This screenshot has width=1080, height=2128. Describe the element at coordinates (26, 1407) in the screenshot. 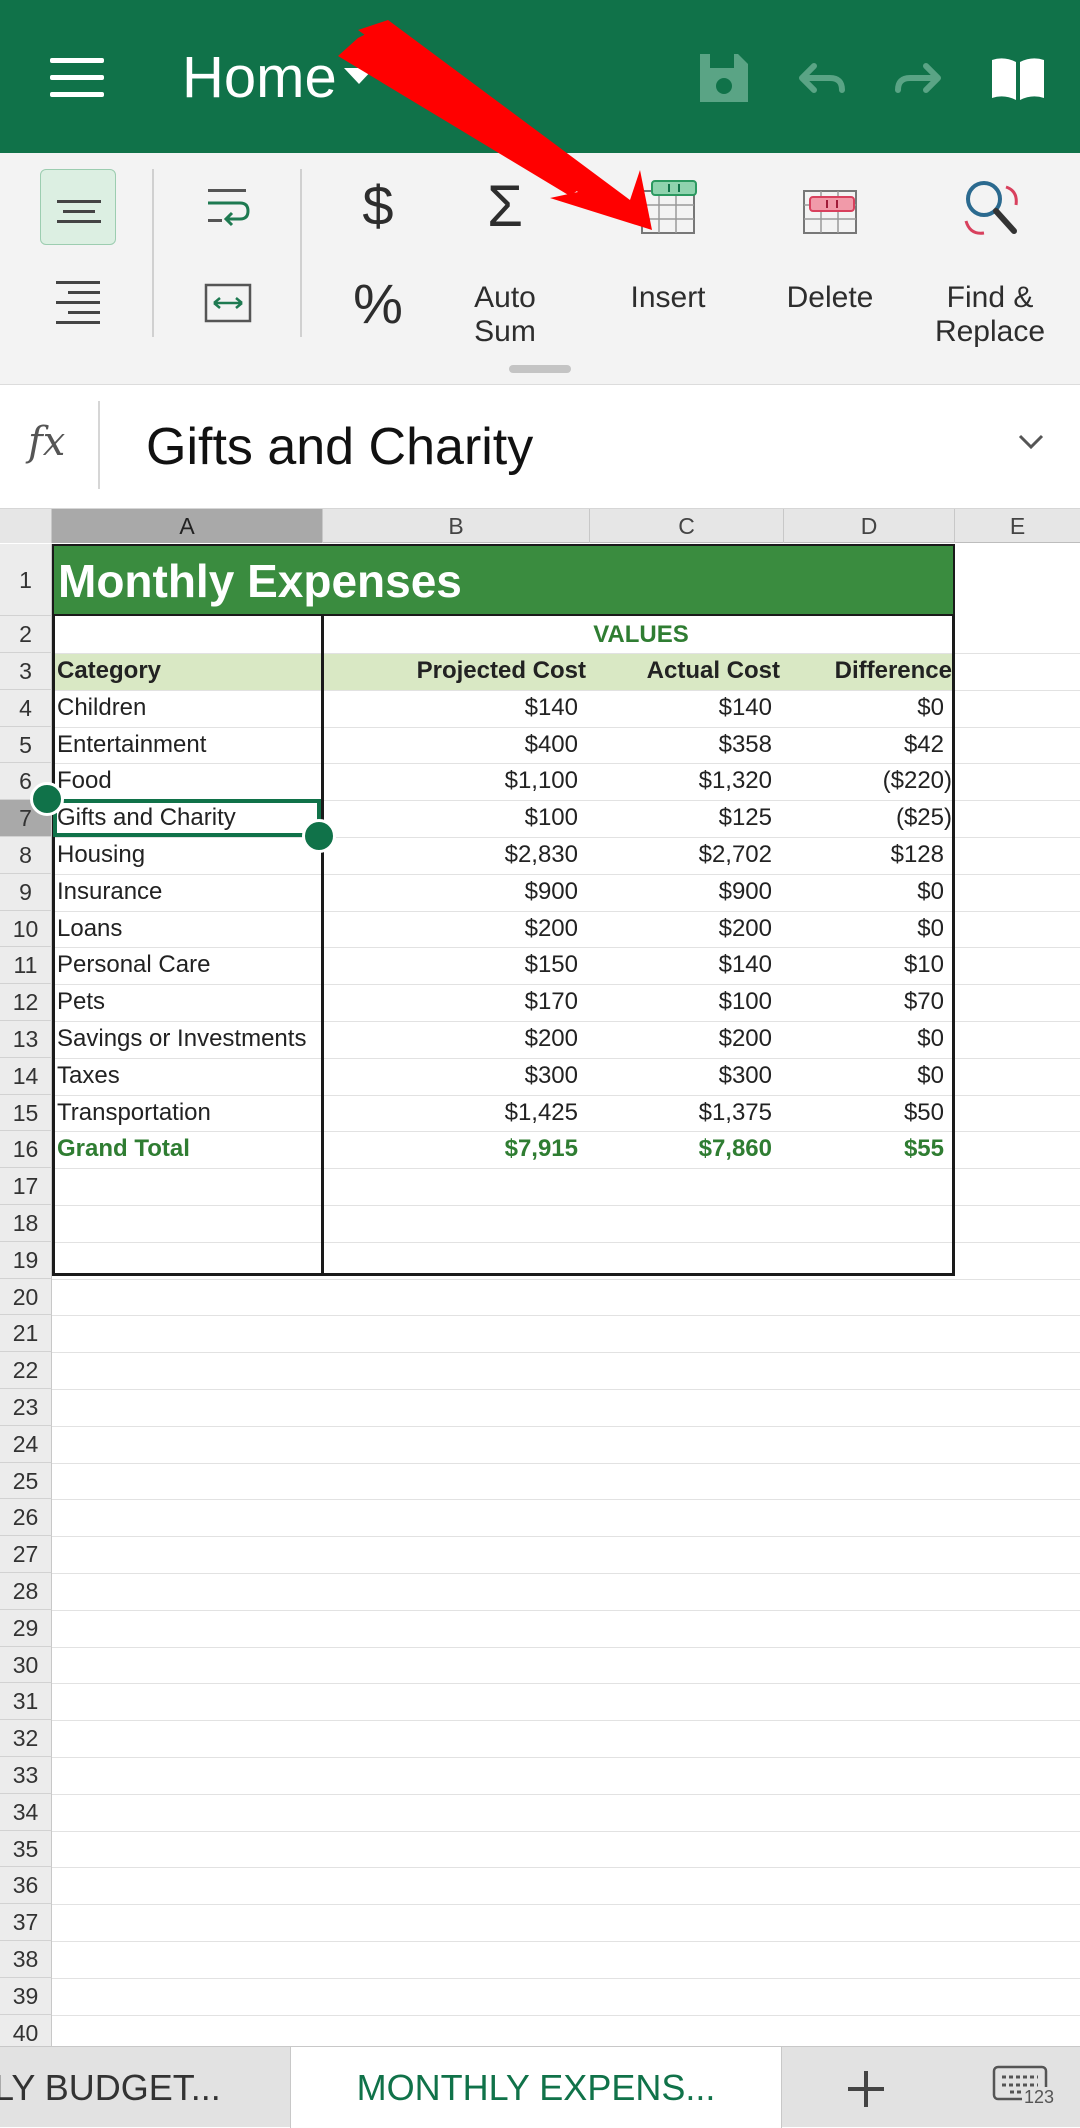

I see `row-header: 23` at that location.